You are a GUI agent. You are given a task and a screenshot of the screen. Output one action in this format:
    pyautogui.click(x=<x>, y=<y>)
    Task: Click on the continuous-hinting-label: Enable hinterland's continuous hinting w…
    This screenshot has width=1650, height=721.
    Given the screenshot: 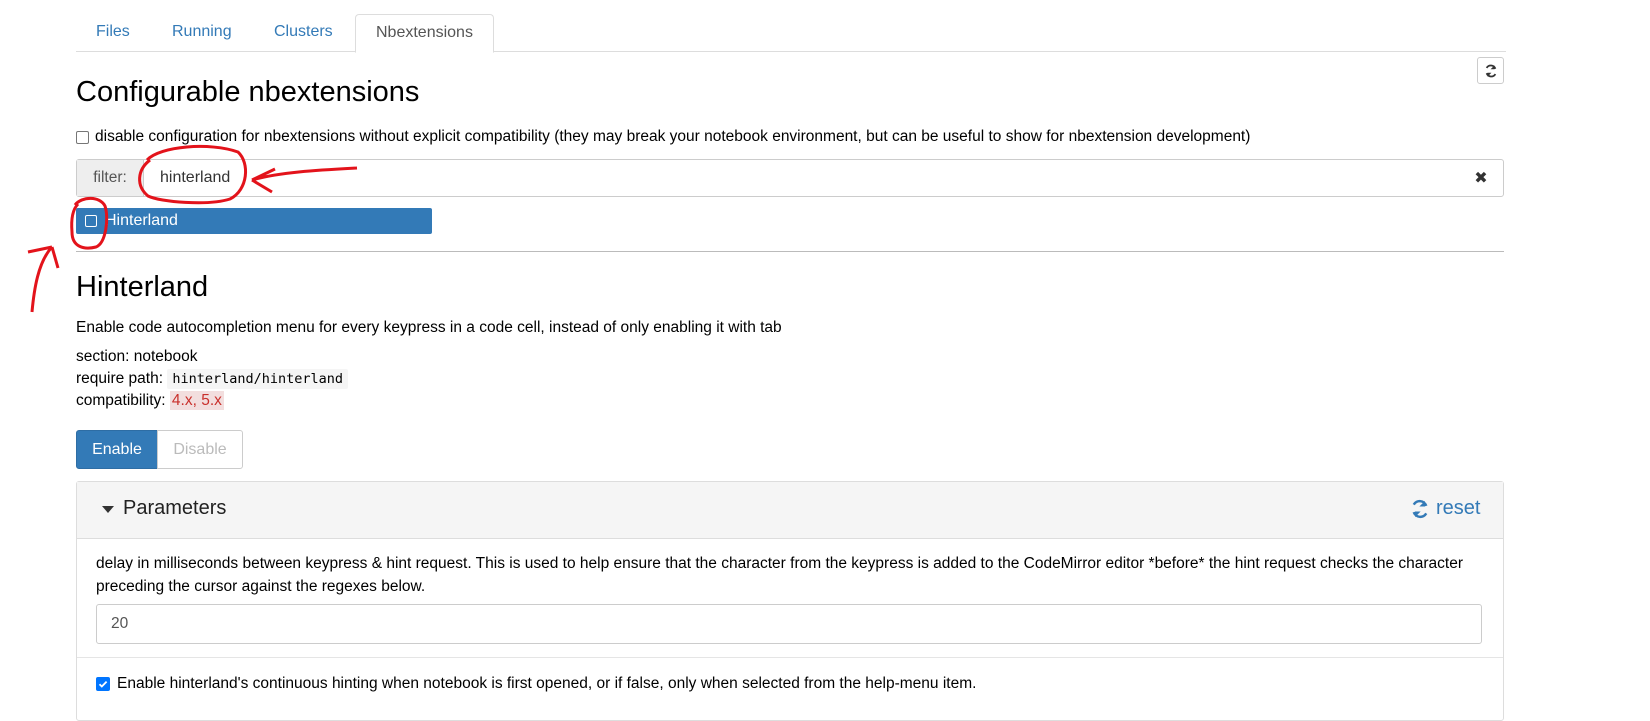 What is the action you would take?
    pyautogui.click(x=547, y=683)
    